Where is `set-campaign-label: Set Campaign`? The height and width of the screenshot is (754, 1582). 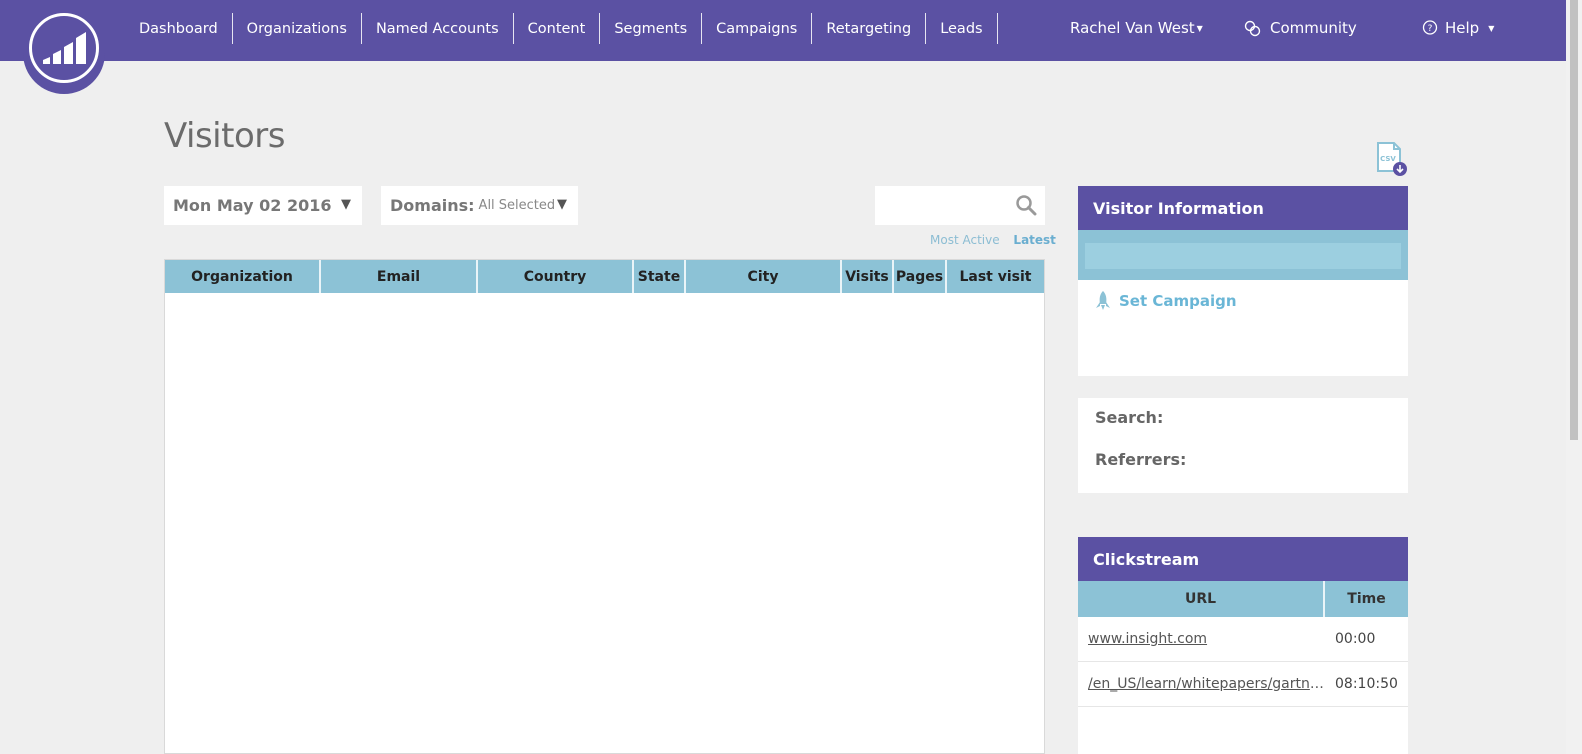
set-campaign-label: Set Campaign is located at coordinates (1178, 301).